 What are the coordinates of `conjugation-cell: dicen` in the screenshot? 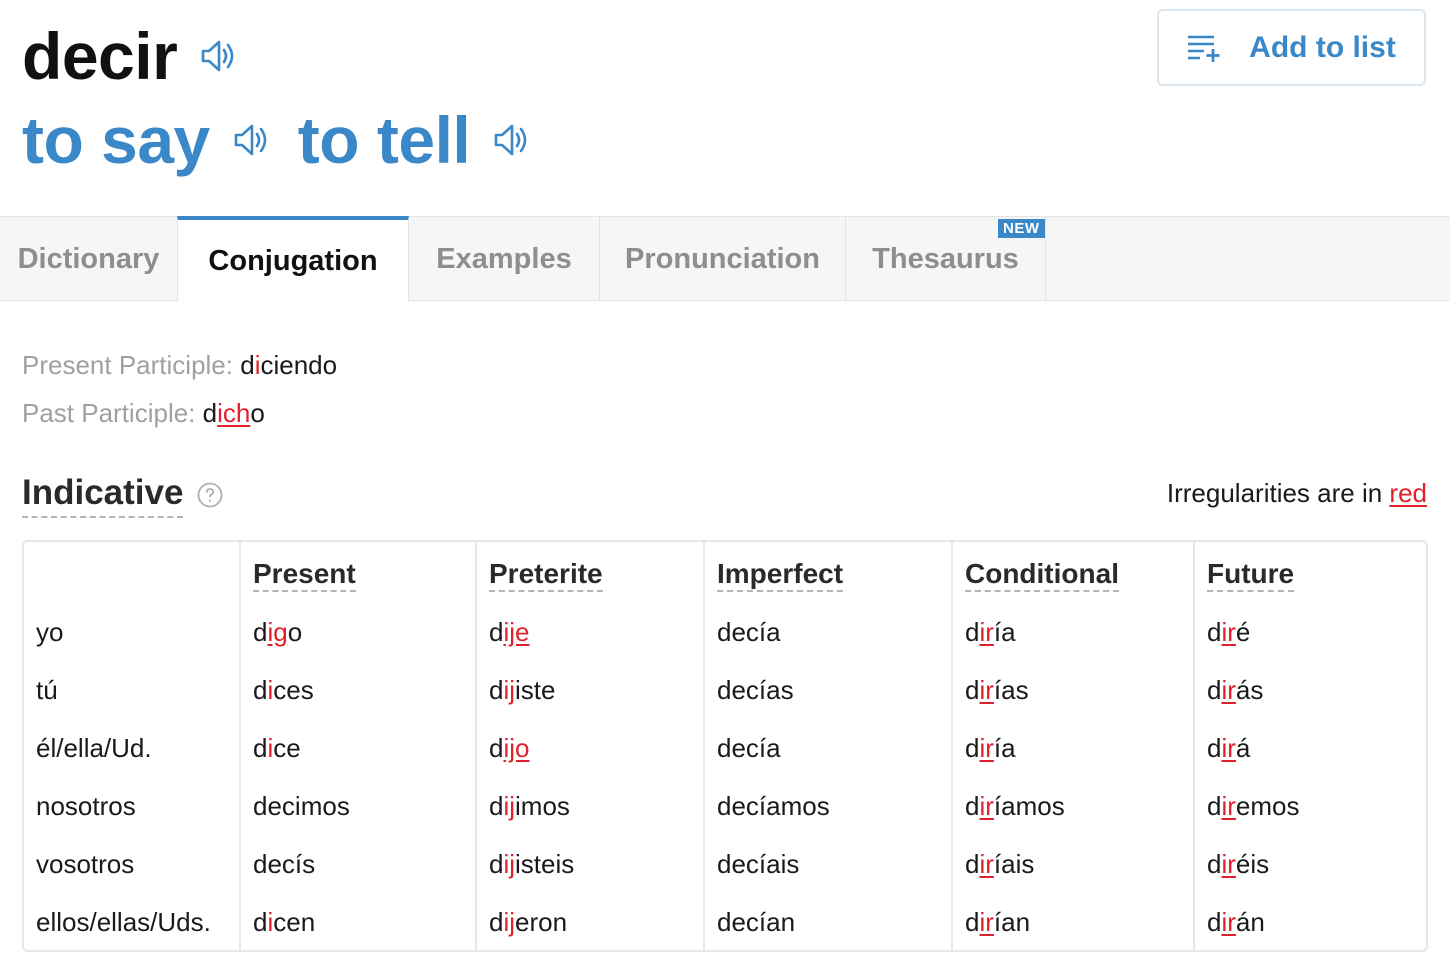 It's located at (284, 922).